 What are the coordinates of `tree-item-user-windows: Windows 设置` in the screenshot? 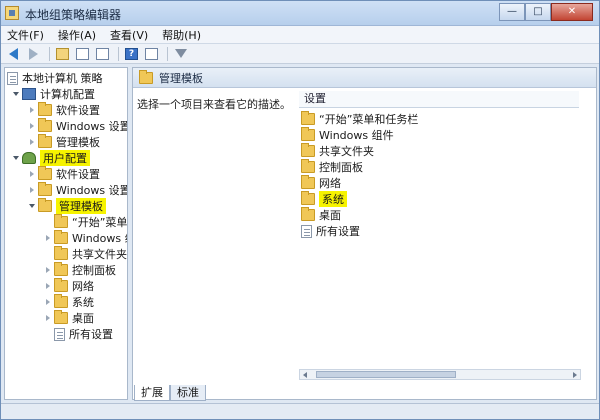 It's located at (77, 190).